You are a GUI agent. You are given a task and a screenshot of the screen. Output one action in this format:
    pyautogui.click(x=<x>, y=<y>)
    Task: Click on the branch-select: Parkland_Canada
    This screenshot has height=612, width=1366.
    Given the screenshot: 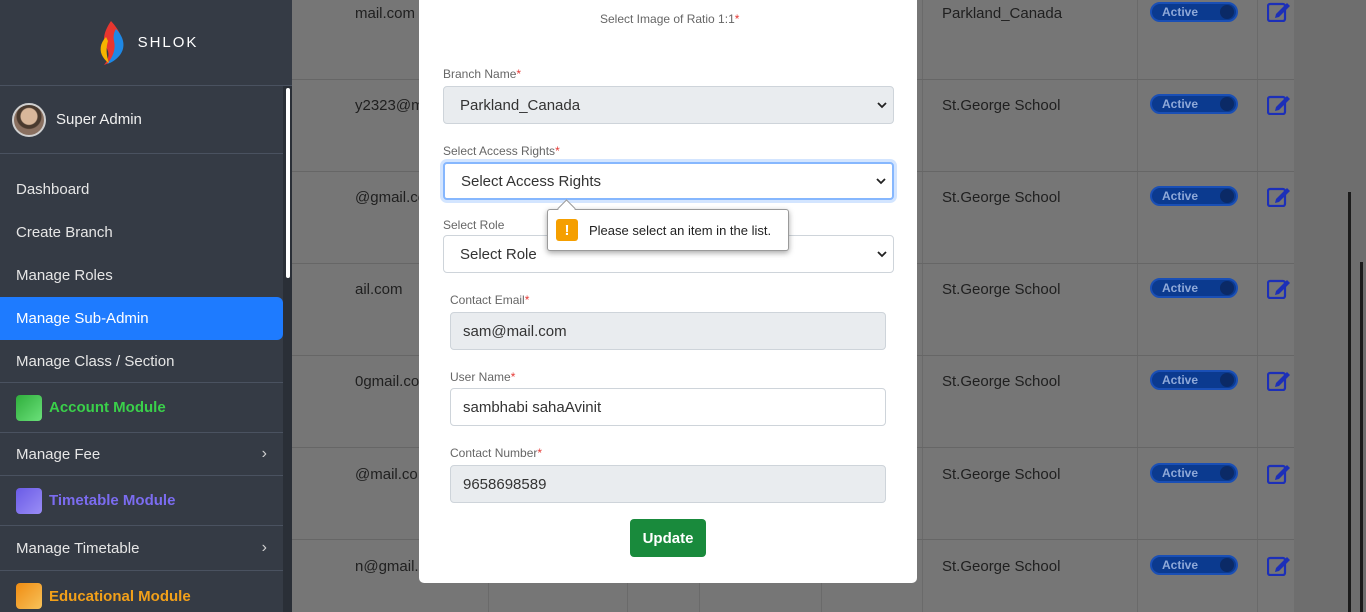 What is the action you would take?
    pyautogui.click(x=668, y=105)
    